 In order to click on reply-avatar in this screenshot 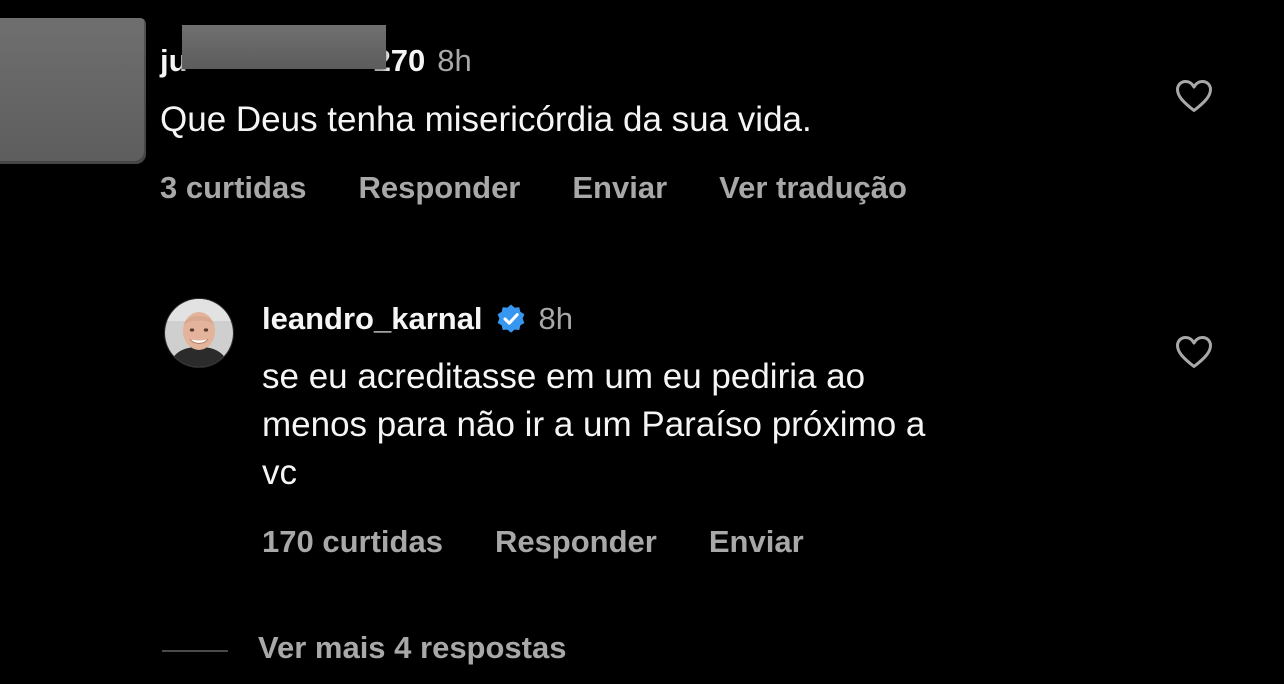, I will do `click(199, 333)`.